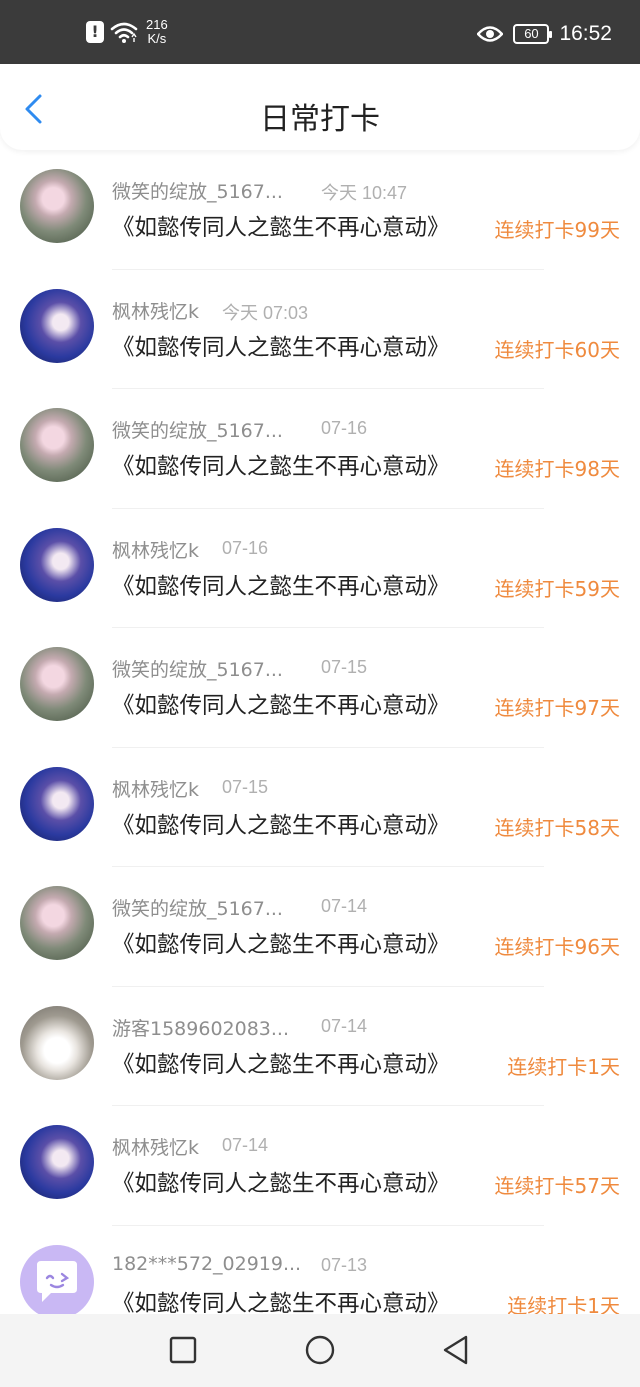 This screenshot has width=640, height=1387. What do you see at coordinates (265, 312) in the screenshot?
I see `checkin-date: 今天 07:03` at bounding box center [265, 312].